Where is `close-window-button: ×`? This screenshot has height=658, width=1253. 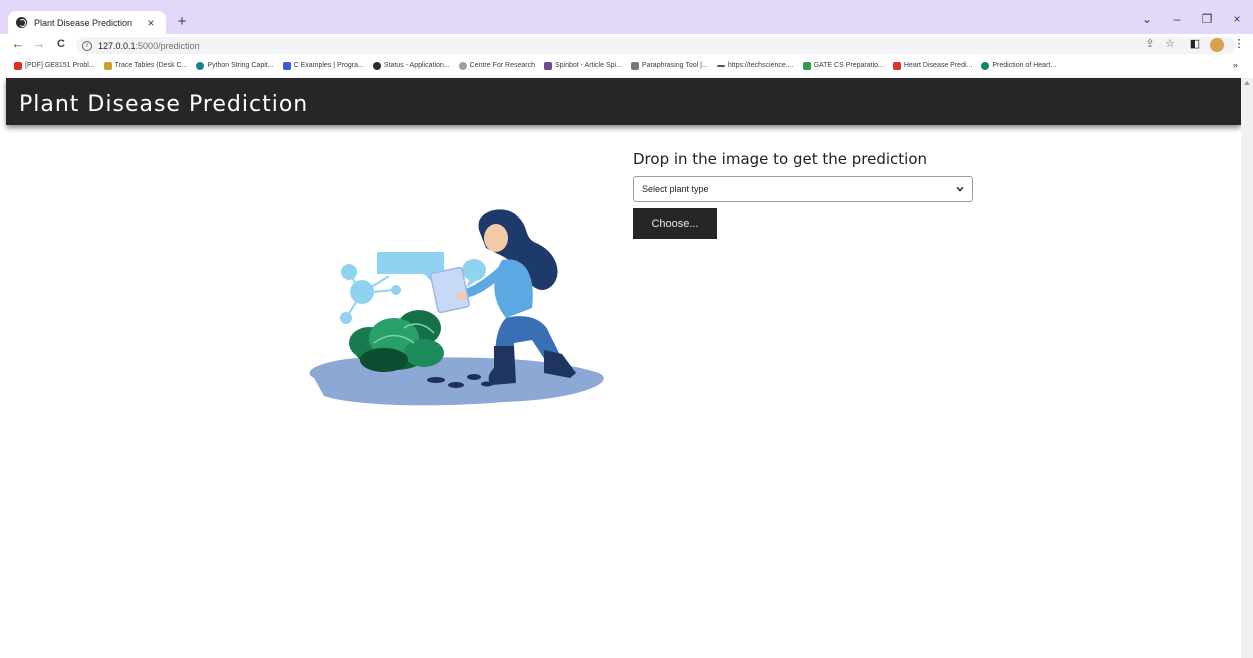
close-window-button: × is located at coordinates (1237, 19).